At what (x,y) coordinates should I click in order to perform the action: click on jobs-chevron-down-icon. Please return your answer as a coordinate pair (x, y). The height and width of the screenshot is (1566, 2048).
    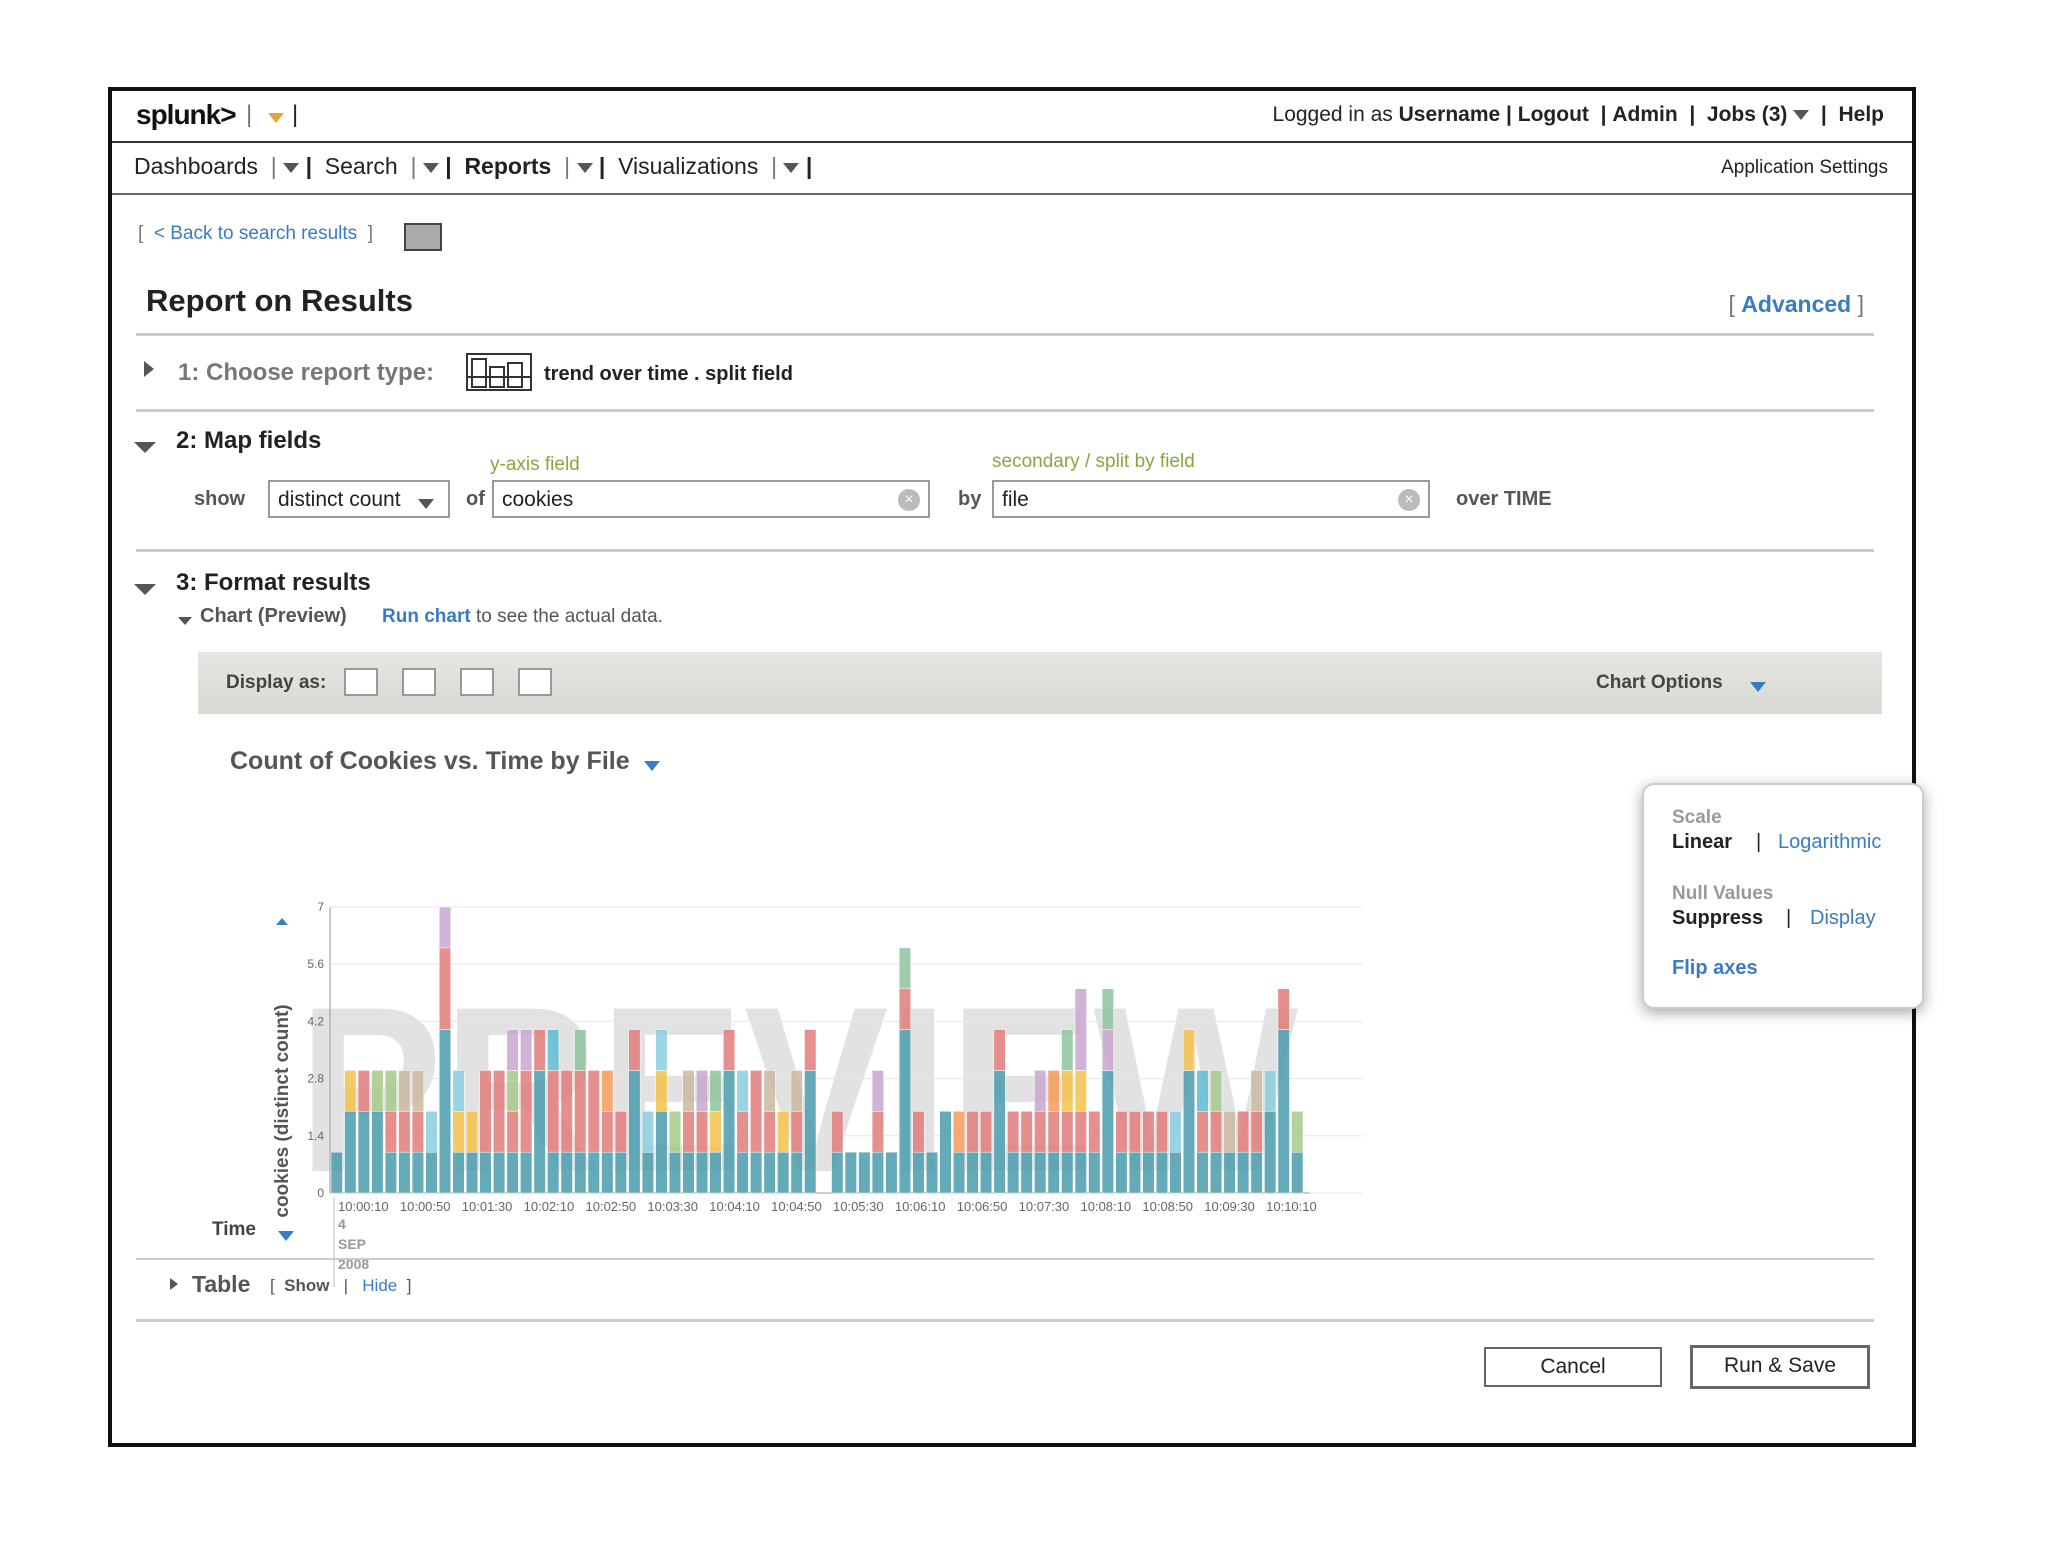
    Looking at the image, I should click on (1801, 114).